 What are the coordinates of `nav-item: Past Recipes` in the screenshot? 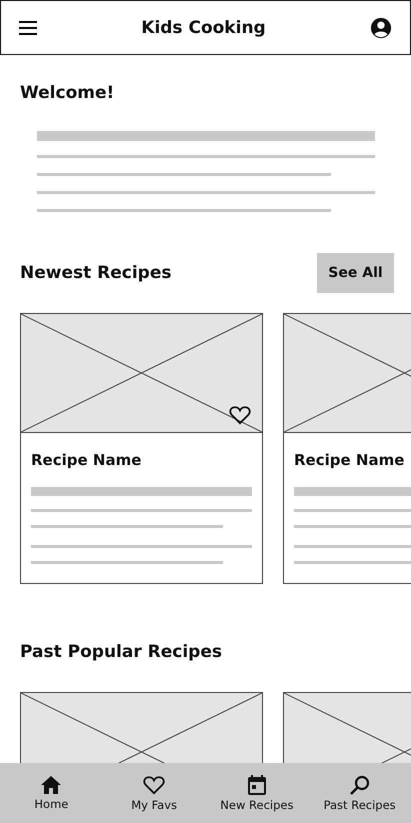 It's located at (359, 793).